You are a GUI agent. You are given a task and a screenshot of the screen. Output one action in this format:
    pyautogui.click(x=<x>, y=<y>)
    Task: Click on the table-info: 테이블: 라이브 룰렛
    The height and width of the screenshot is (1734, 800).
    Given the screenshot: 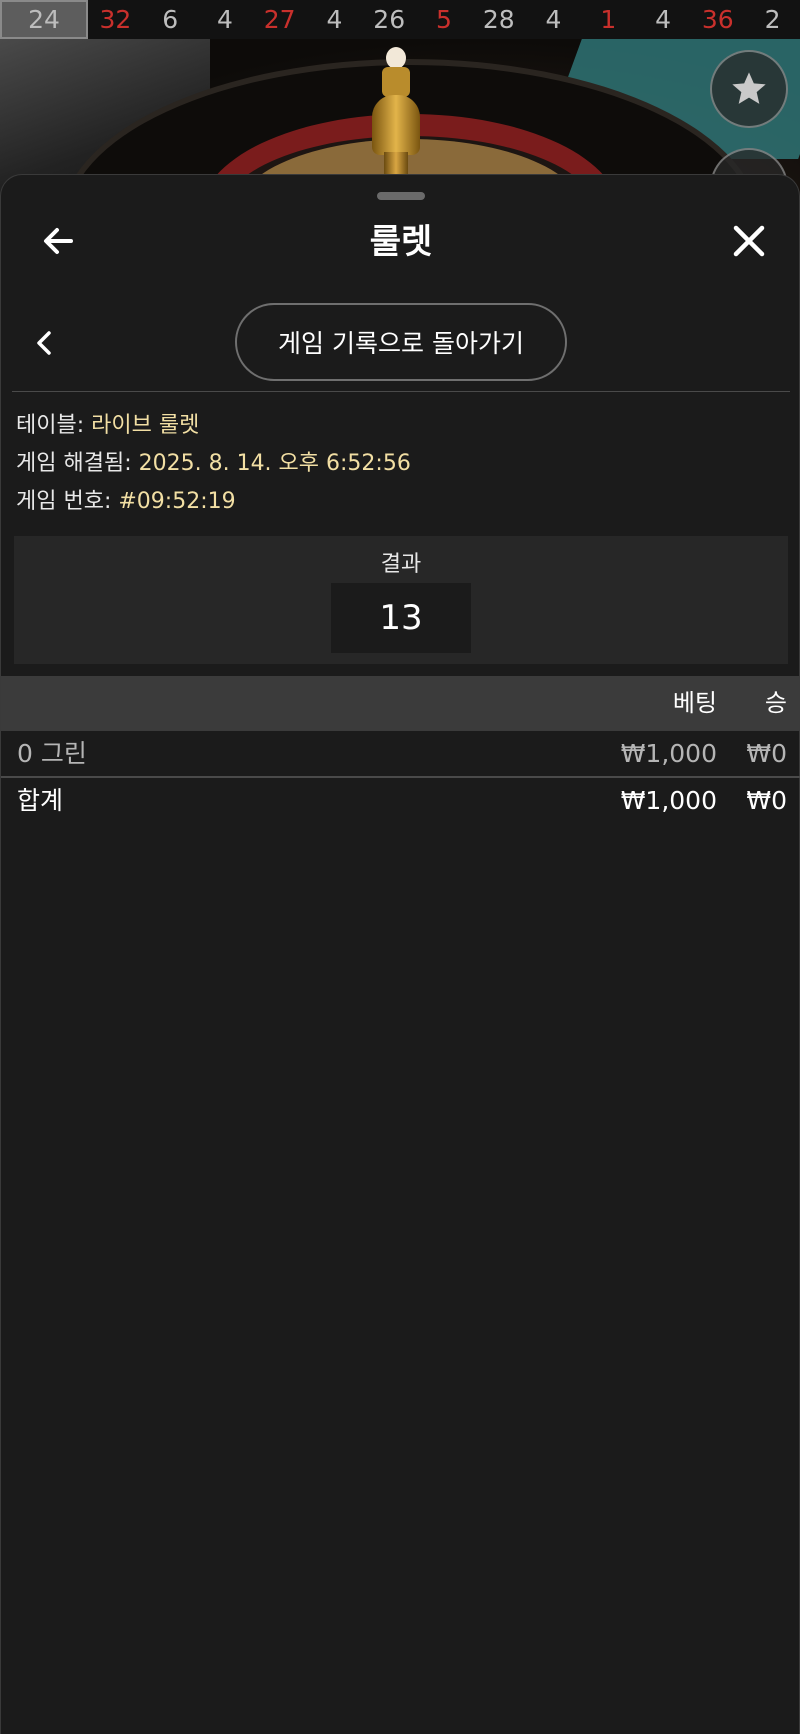 What is the action you would take?
    pyautogui.click(x=401, y=426)
    